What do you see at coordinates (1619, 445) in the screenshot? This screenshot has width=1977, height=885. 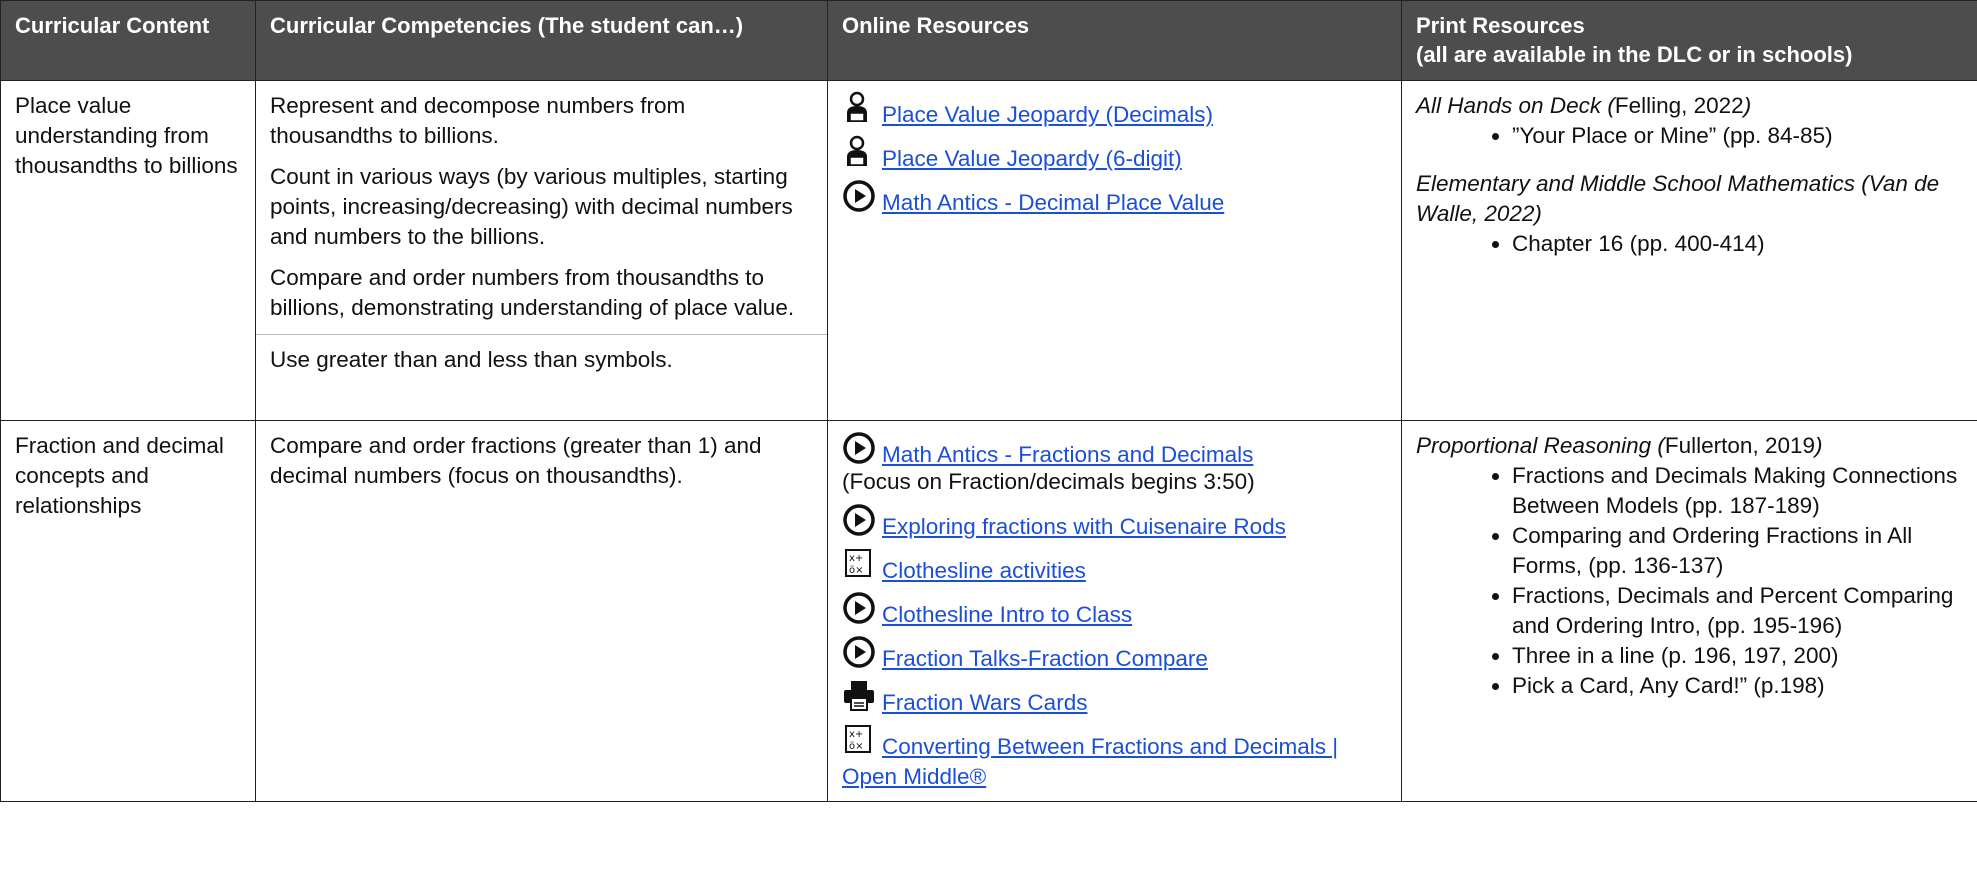 I see `book-title: Proportional Reasoning (Fullerton, 2019)` at bounding box center [1619, 445].